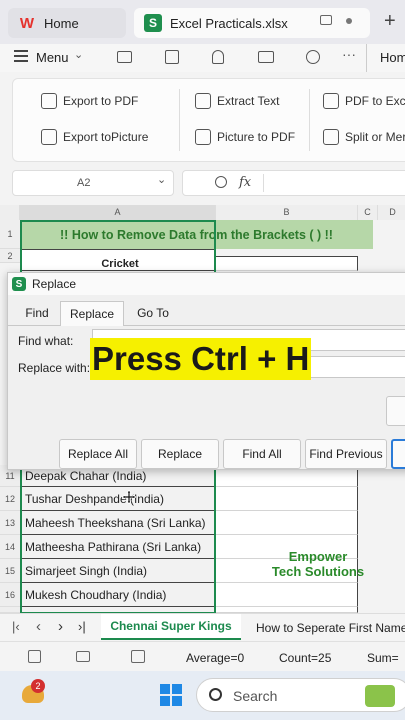 This screenshot has height=720, width=405. What do you see at coordinates (346, 454) in the screenshot?
I see `find-previous-button: Find Previous` at bounding box center [346, 454].